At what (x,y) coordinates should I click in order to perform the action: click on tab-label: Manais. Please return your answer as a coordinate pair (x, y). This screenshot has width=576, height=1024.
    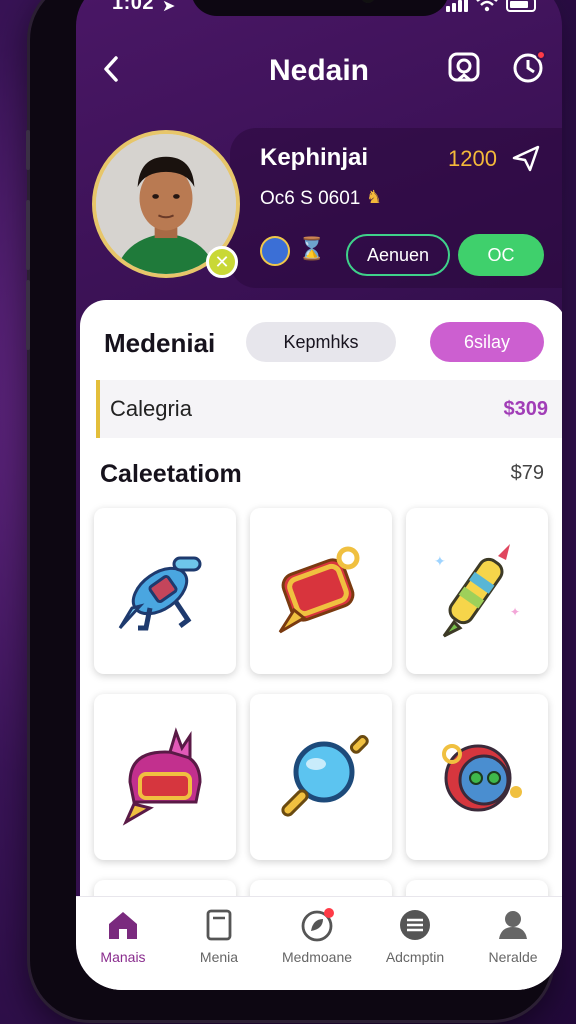
    Looking at the image, I should click on (123, 957).